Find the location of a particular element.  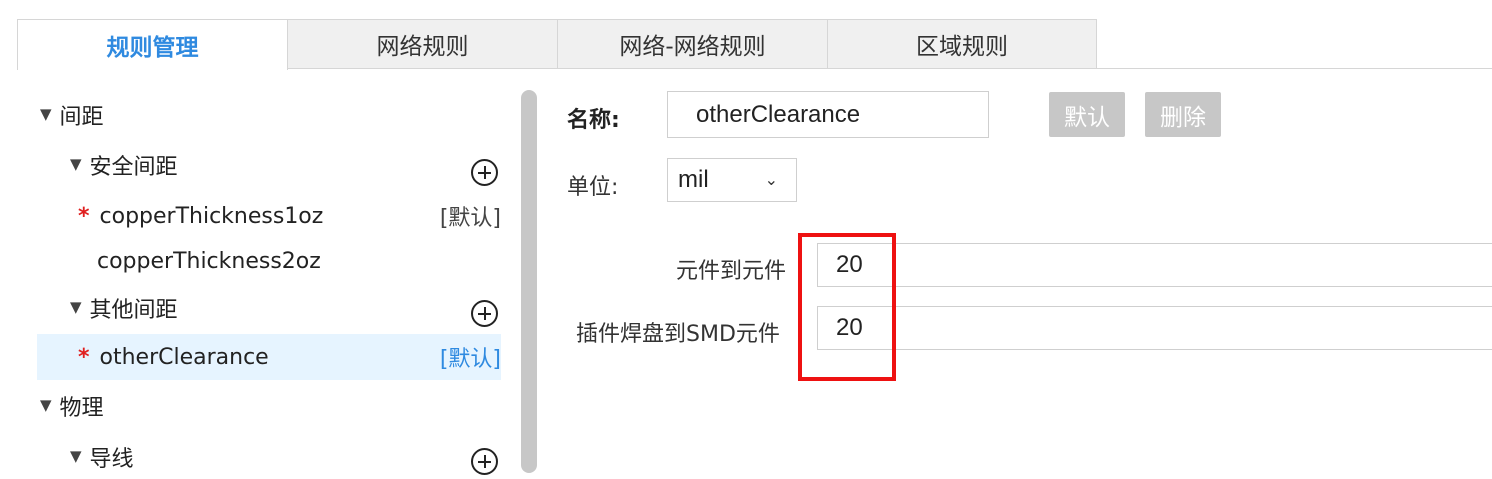

tree-item-copper2oz: copperThickness2oz is located at coordinates (209, 261).